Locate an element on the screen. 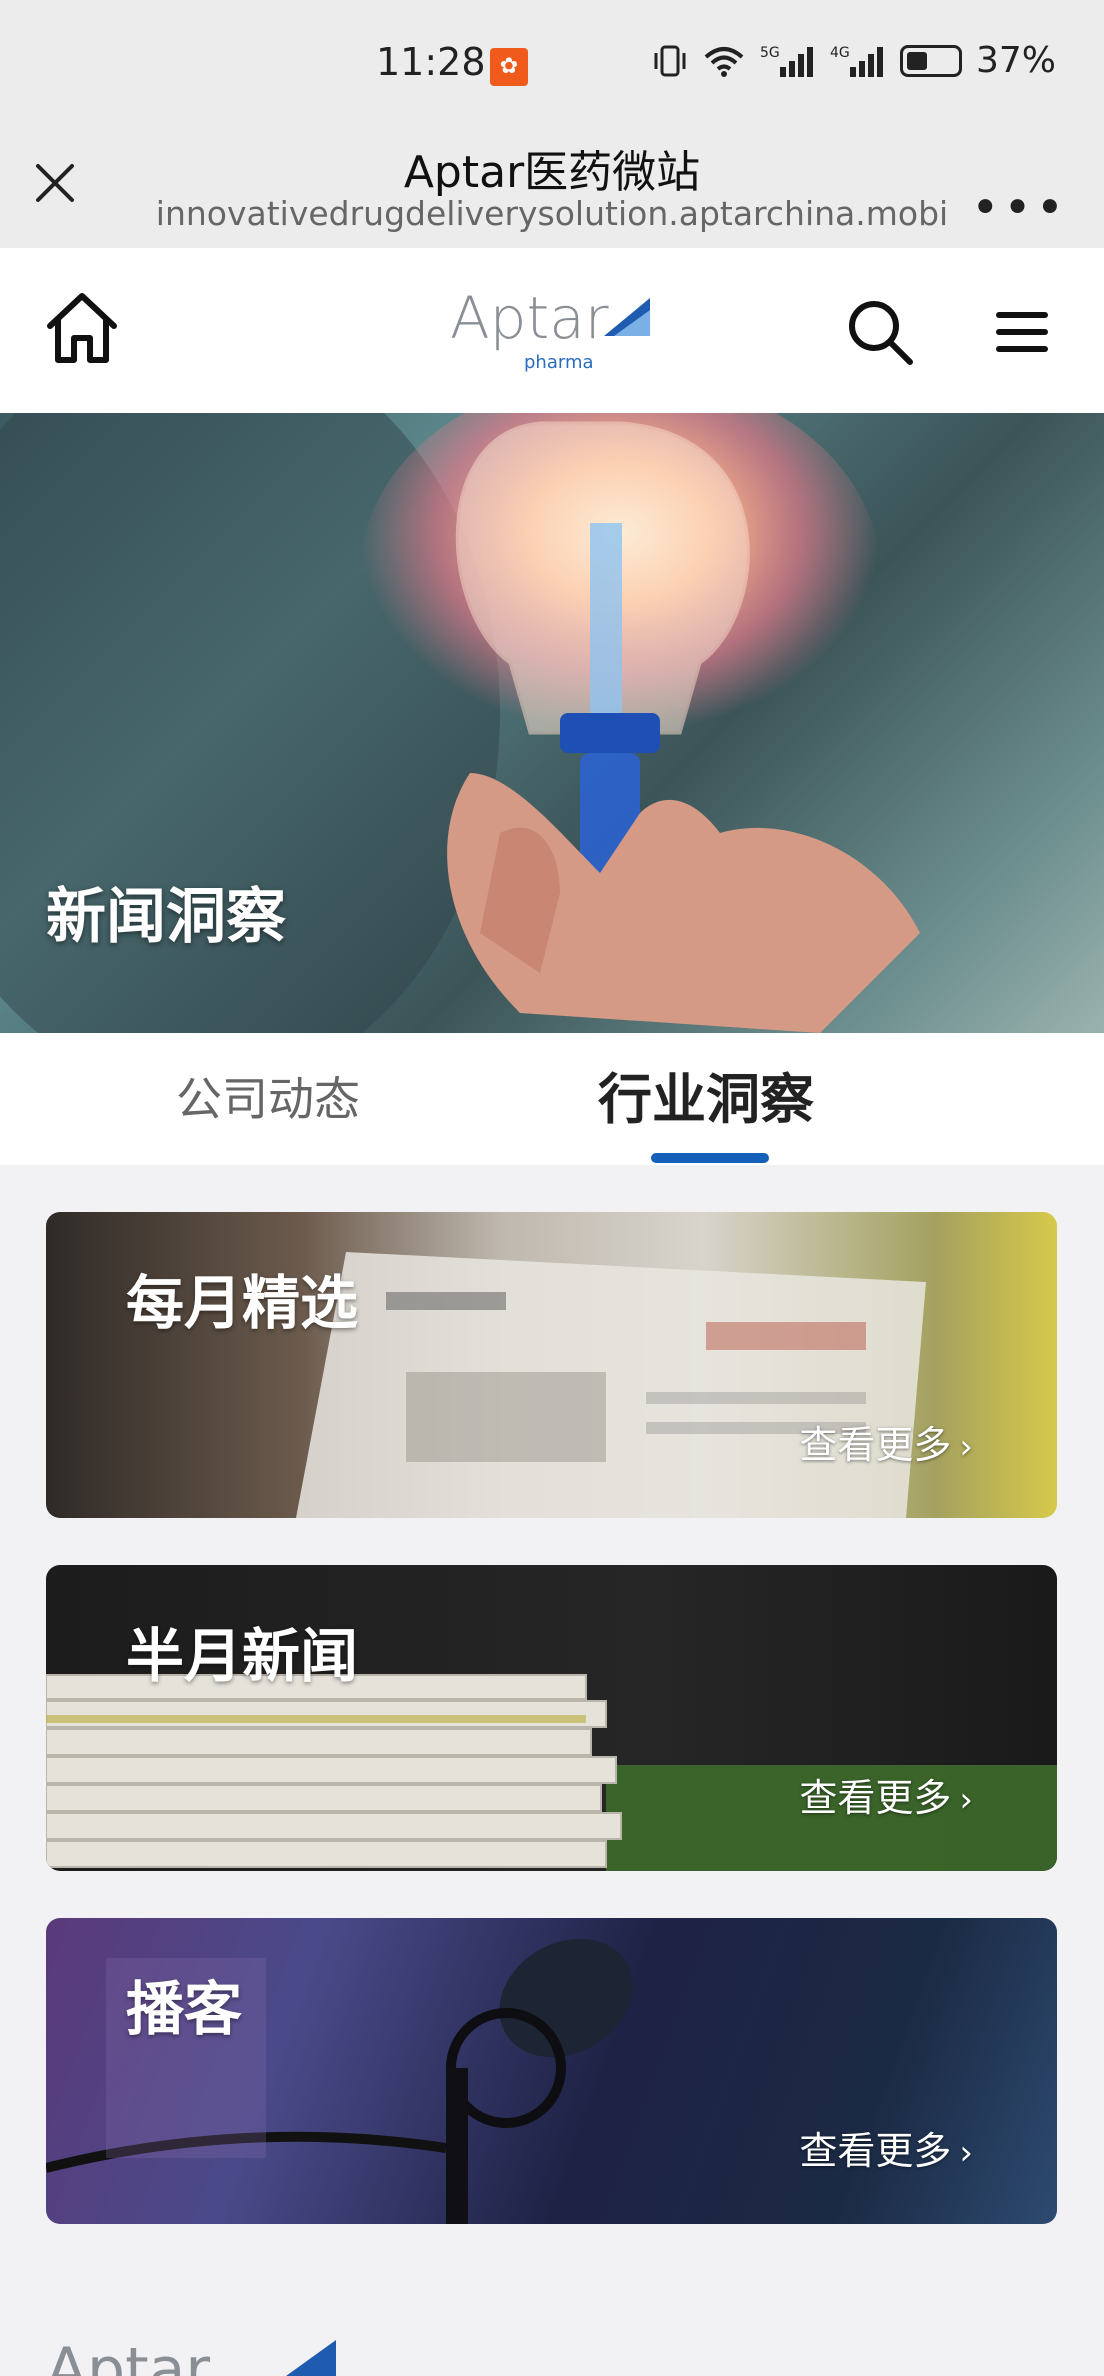 The image size is (1104, 2376). site-header: Aptar pharma is located at coordinates (552, 330).